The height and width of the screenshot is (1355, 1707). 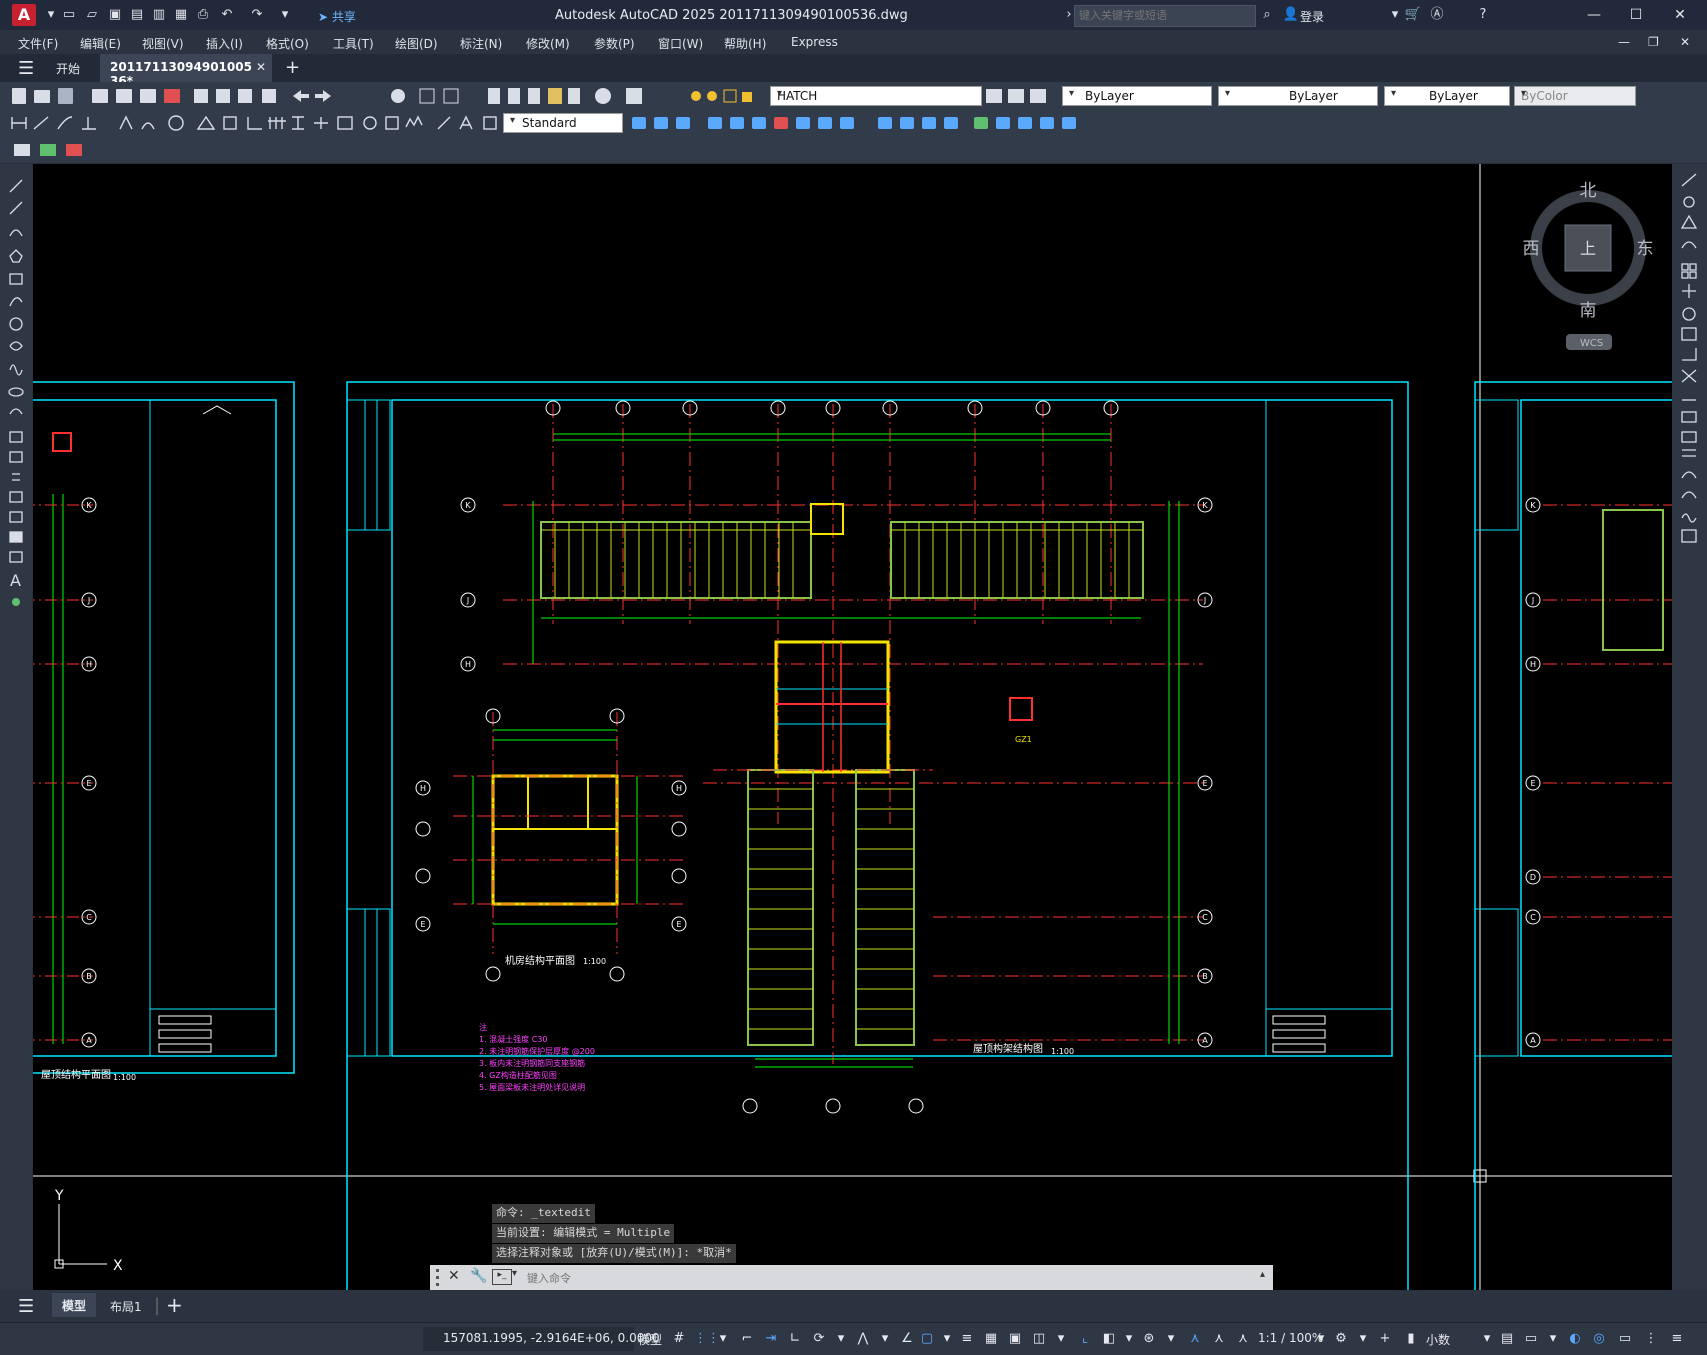 What do you see at coordinates (863, 1339) in the screenshot?
I see `isodraft-icon: ⋀` at bounding box center [863, 1339].